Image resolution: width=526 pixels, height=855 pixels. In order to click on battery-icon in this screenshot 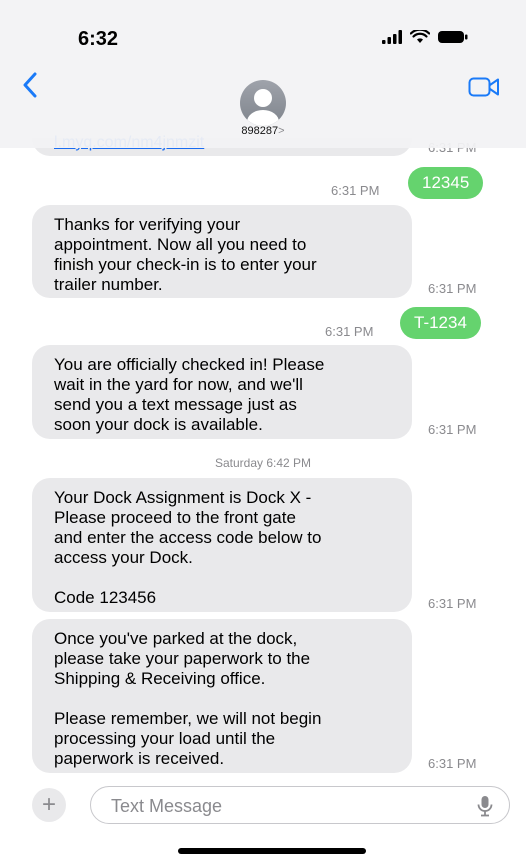, I will do `click(453, 37)`.